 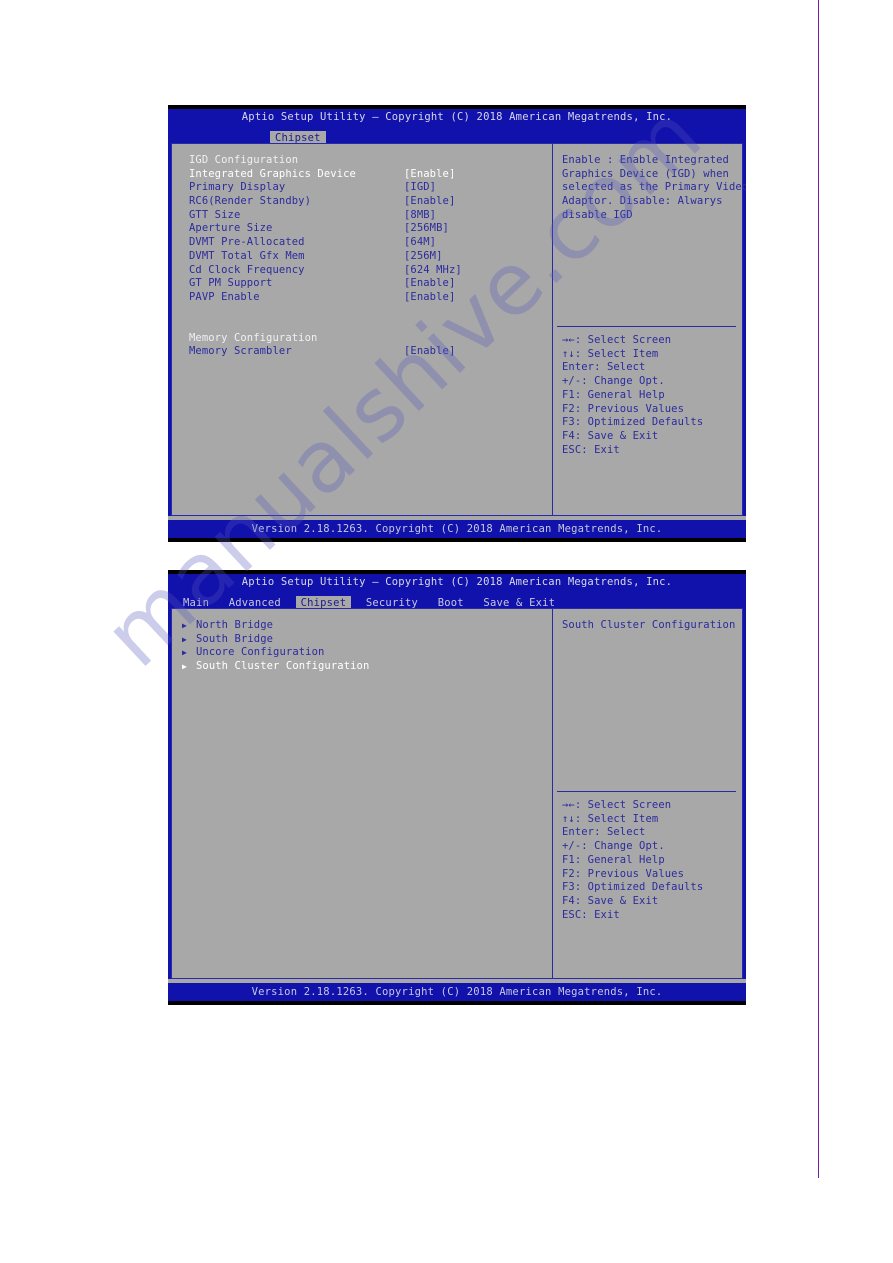 What do you see at coordinates (253, 337) in the screenshot?
I see `row-label: Memory Configuration` at bounding box center [253, 337].